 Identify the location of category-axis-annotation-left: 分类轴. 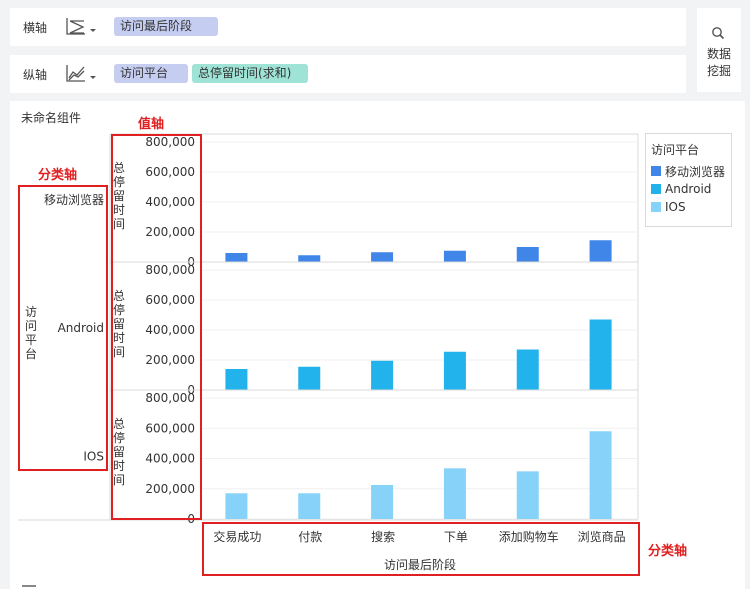
(58, 175).